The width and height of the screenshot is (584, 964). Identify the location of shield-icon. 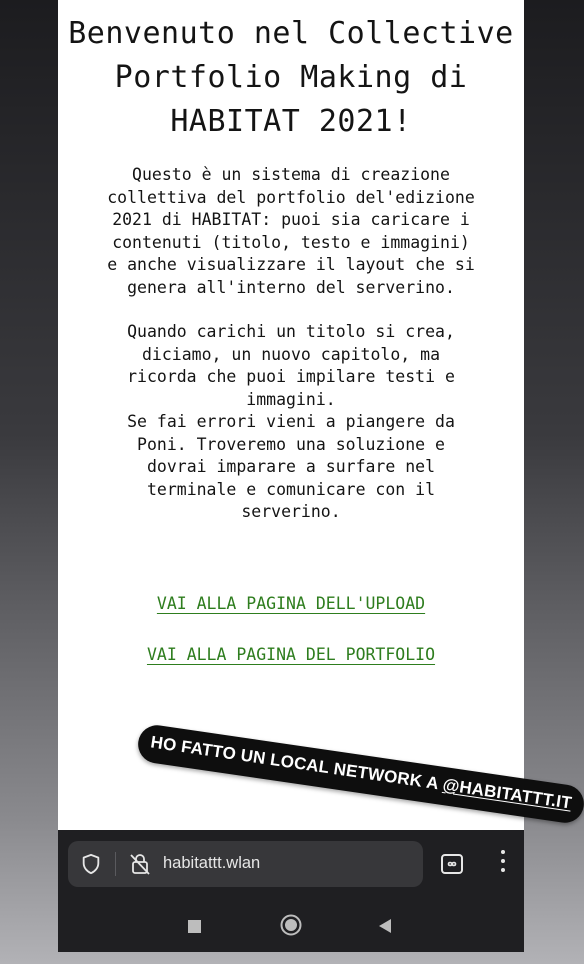
(91, 864).